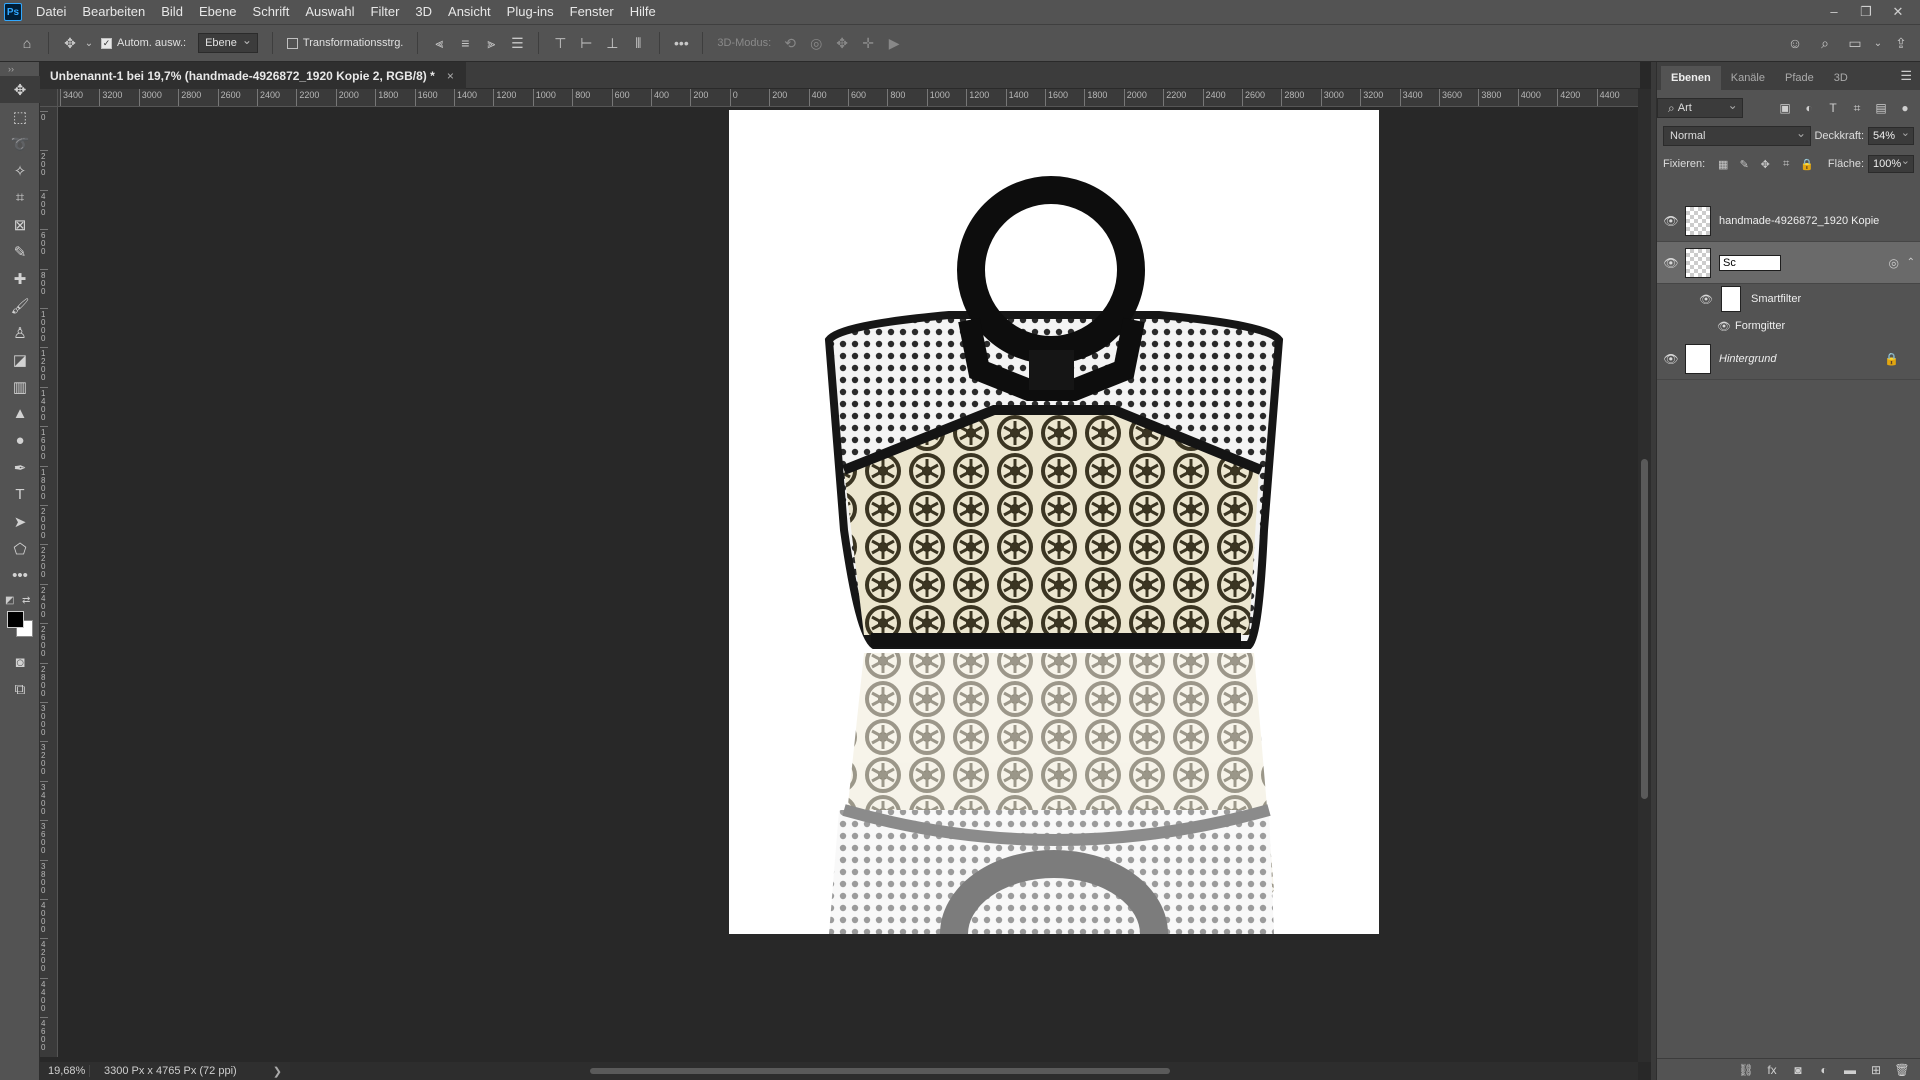 Image resolution: width=1920 pixels, height=1080 pixels. I want to click on lock-artboard-icon: ⌗, so click(1786, 164).